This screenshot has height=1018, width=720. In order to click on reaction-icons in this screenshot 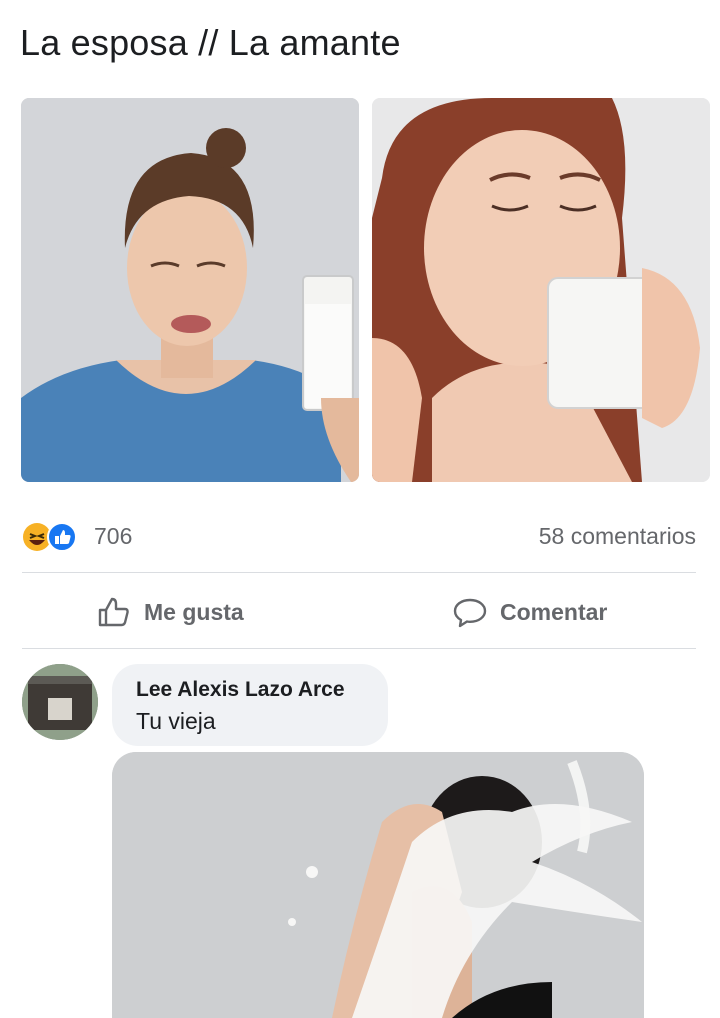, I will do `click(52, 537)`.